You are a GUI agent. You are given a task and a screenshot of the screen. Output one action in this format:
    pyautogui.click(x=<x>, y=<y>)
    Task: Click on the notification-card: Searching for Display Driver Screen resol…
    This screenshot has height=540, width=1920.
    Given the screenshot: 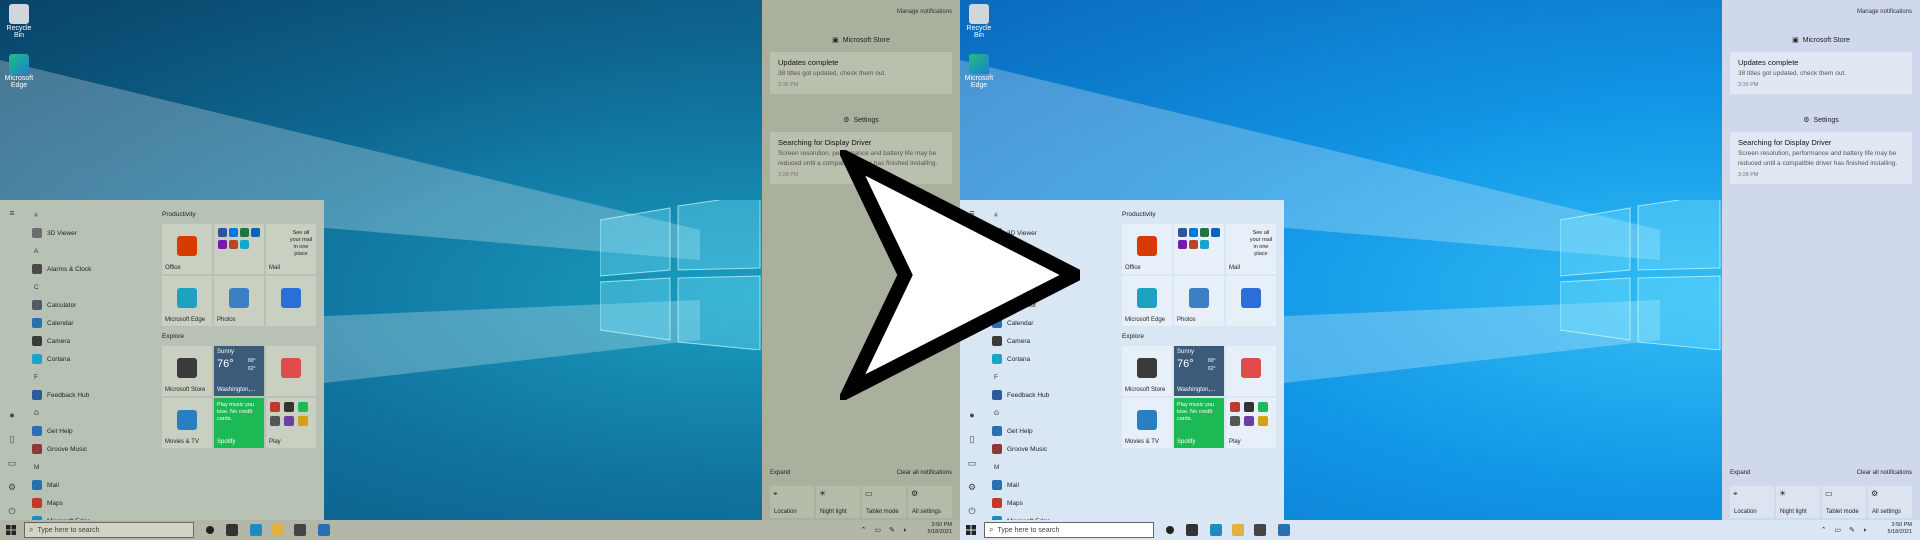 What is the action you would take?
    pyautogui.click(x=1821, y=158)
    